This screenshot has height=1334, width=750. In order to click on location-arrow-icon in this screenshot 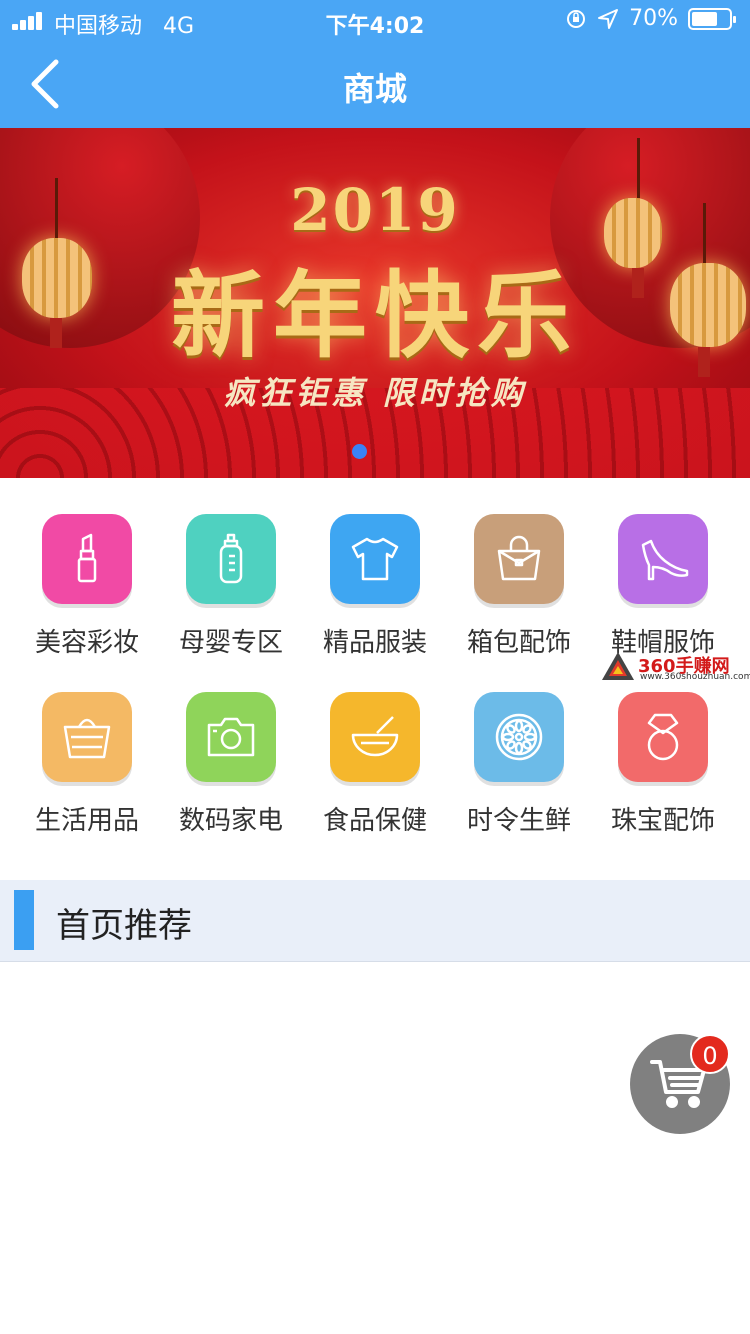, I will do `click(608, 18)`.